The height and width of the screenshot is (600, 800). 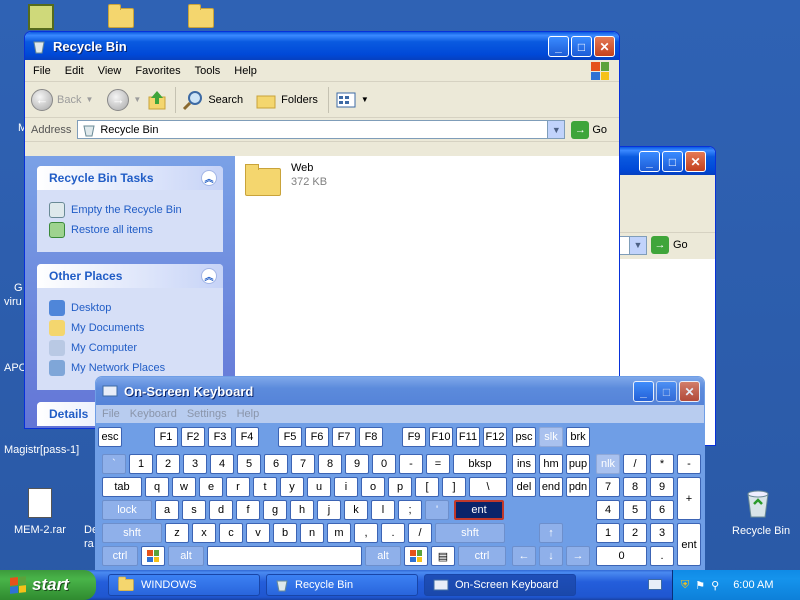 I want to click on osk-key: u, so click(x=319, y=487).